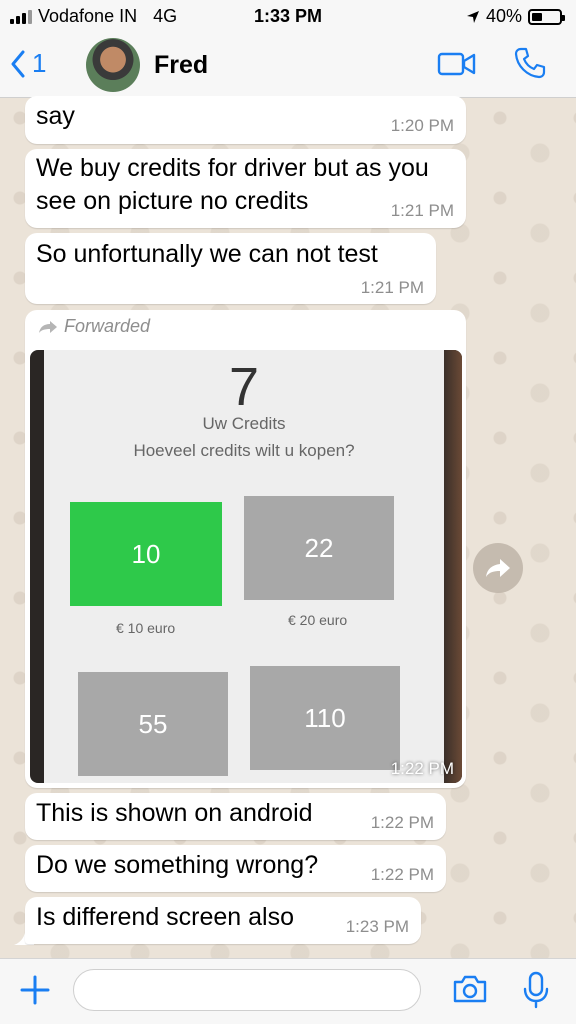  Describe the element at coordinates (181, 65) in the screenshot. I see `contact-name: Fred` at that location.